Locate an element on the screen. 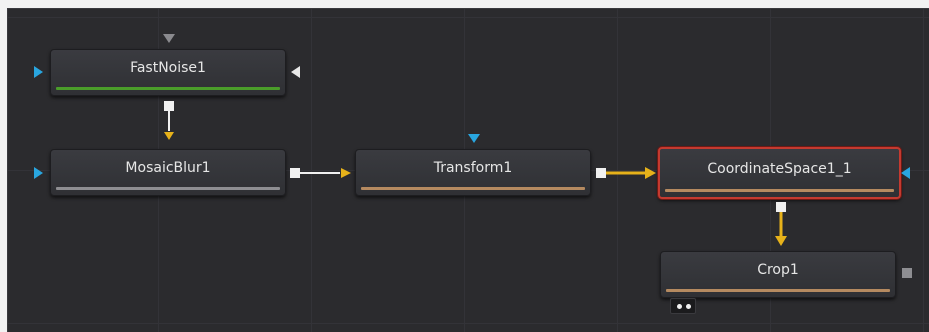 The image size is (929, 332). link-arrow-crop is located at coordinates (781, 241).